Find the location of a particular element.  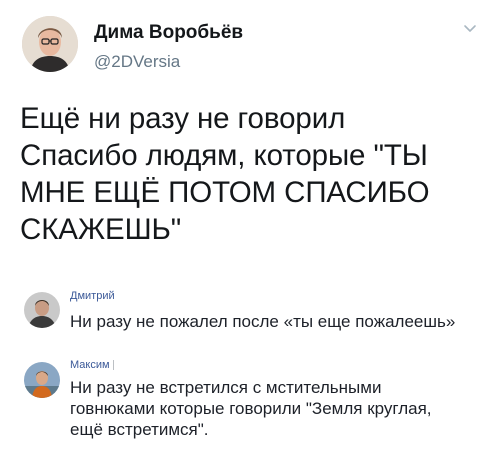

chevron-down-icon is located at coordinates (470, 29).